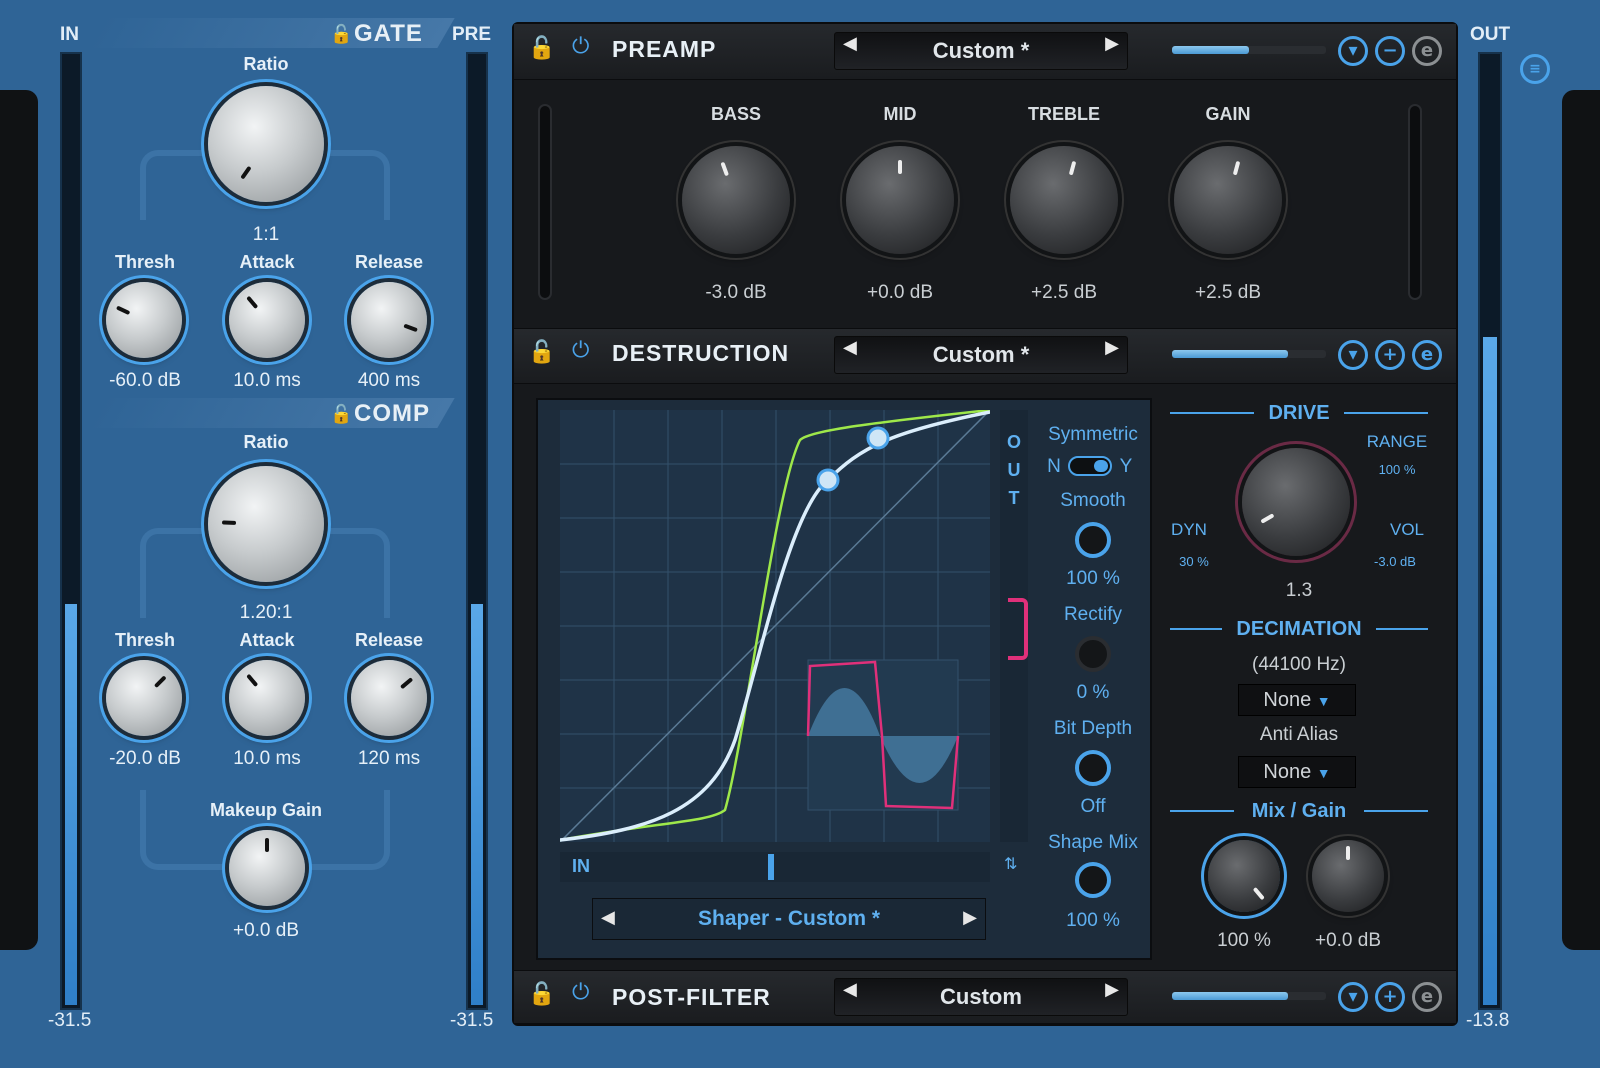  I want to click on decimation-rate: (44100 Hz), so click(1299, 664).